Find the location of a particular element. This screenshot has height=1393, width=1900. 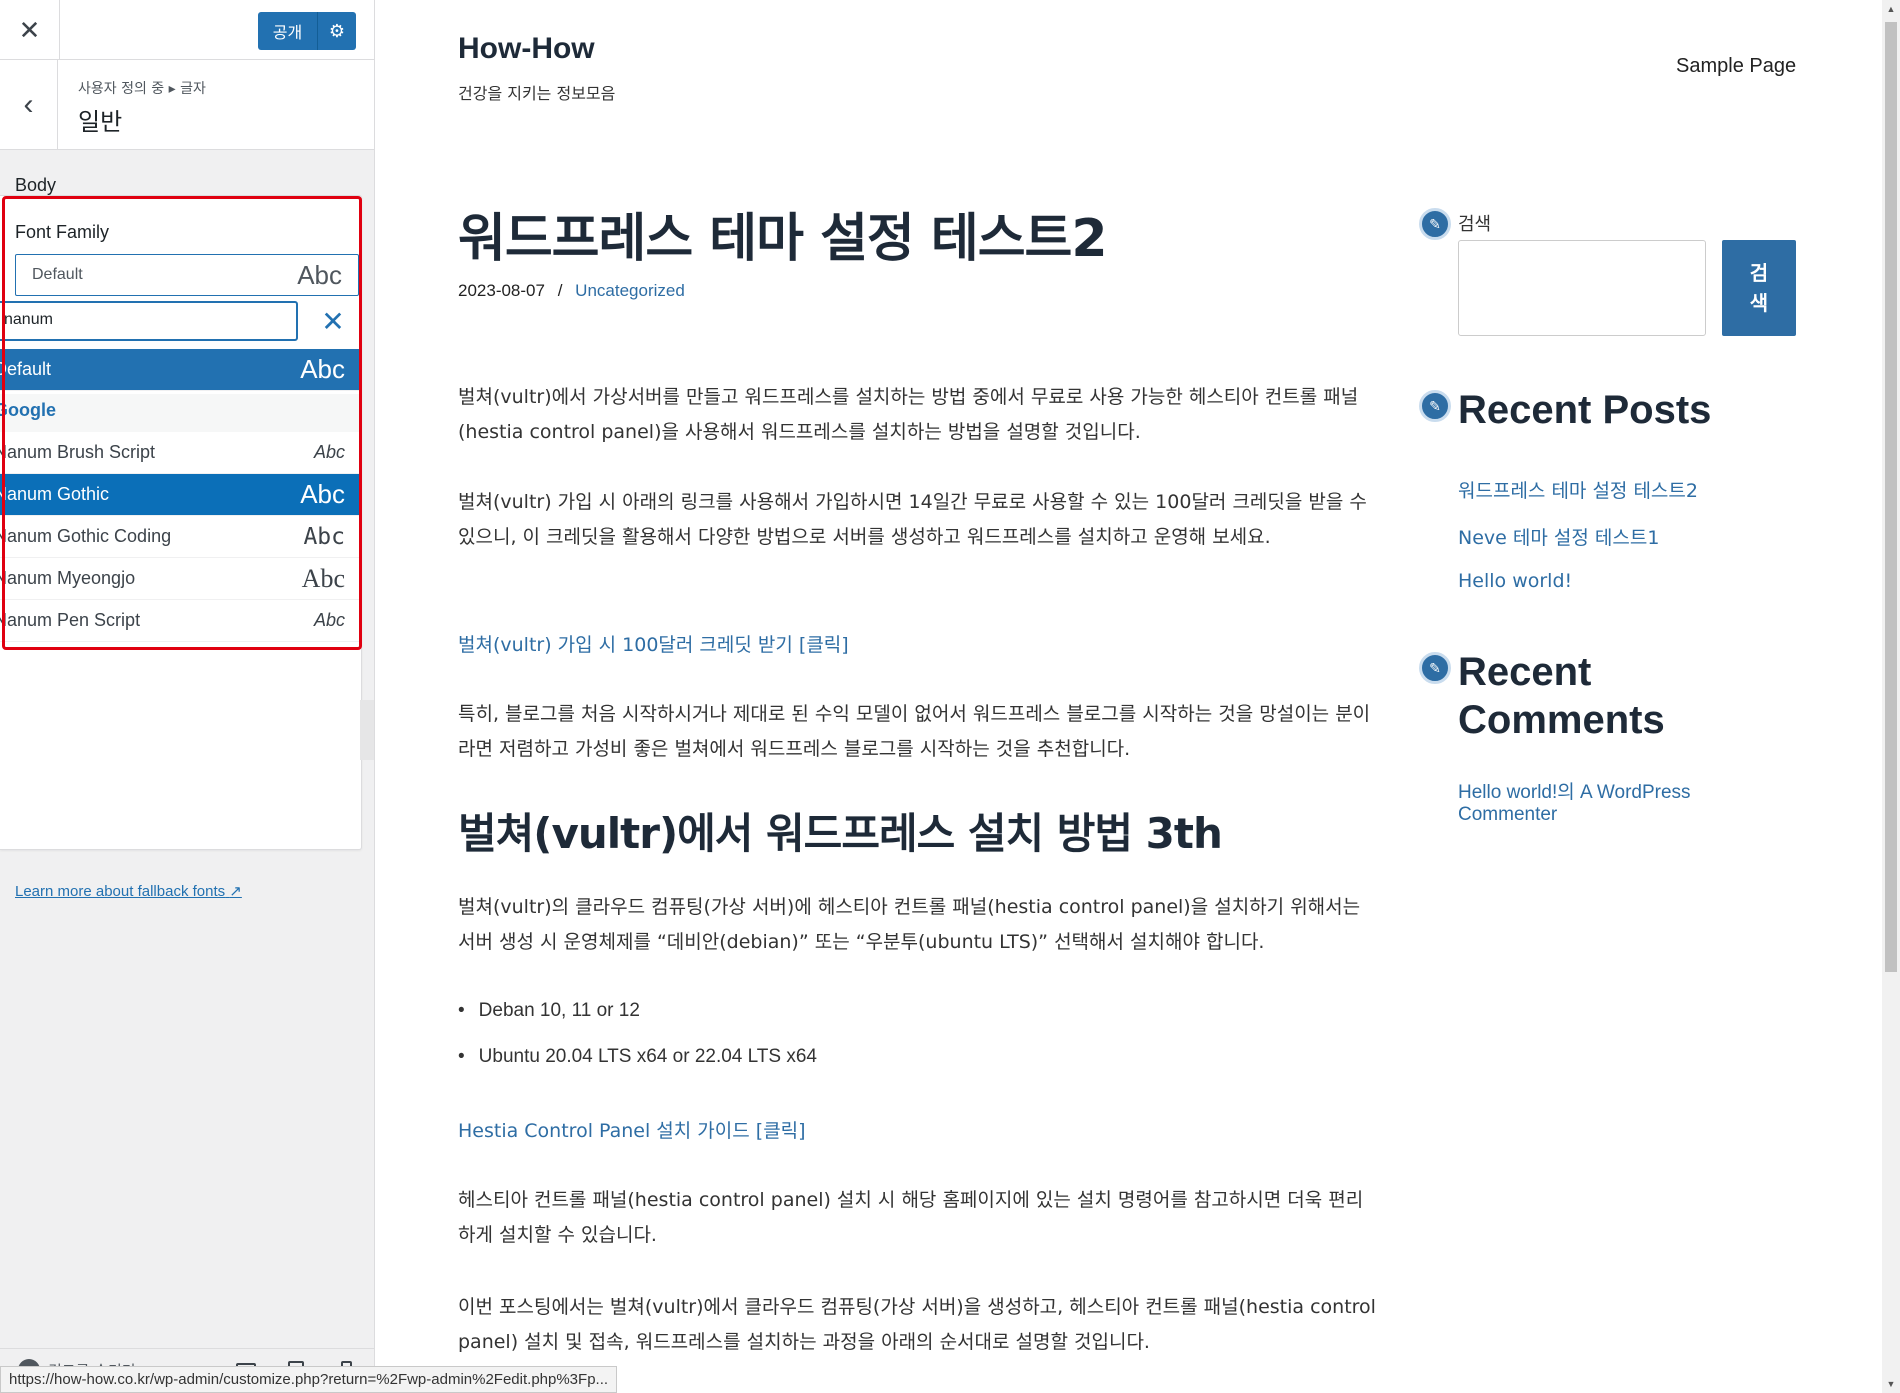

post-heading: 벌쳐(vultr)에서 워드프레스 설치 방법 3th is located at coordinates (840, 833).